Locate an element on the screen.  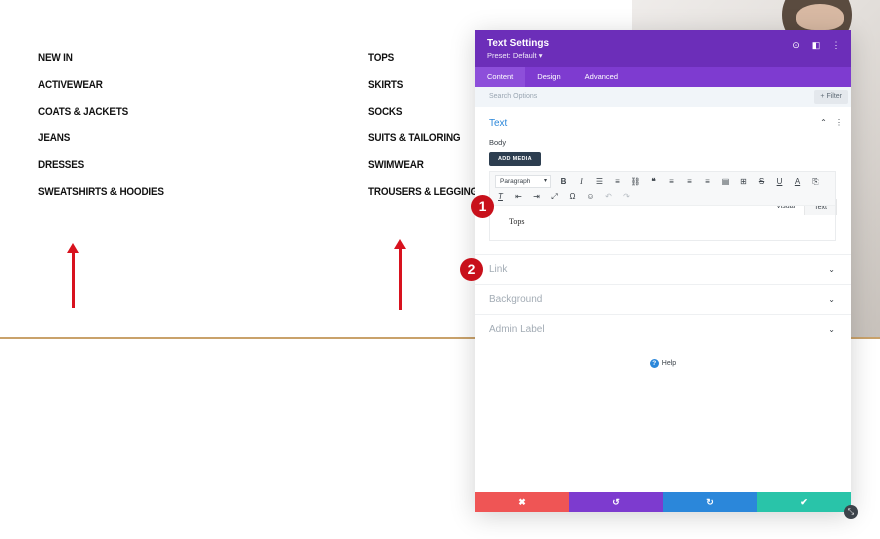
redo-button: ↻ is located at coordinates (710, 502).